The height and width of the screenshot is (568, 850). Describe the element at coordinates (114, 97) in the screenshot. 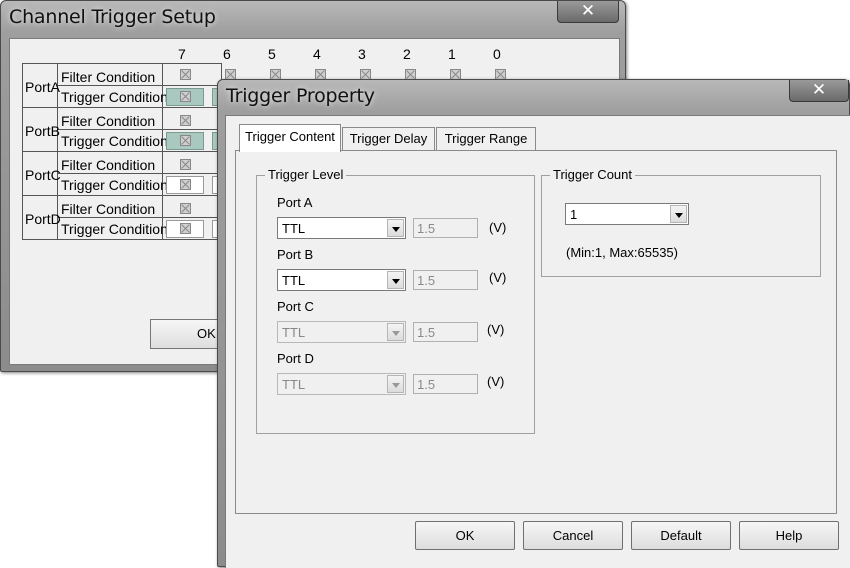

I see `port-a-trigger-label: Trigger Condition` at that location.